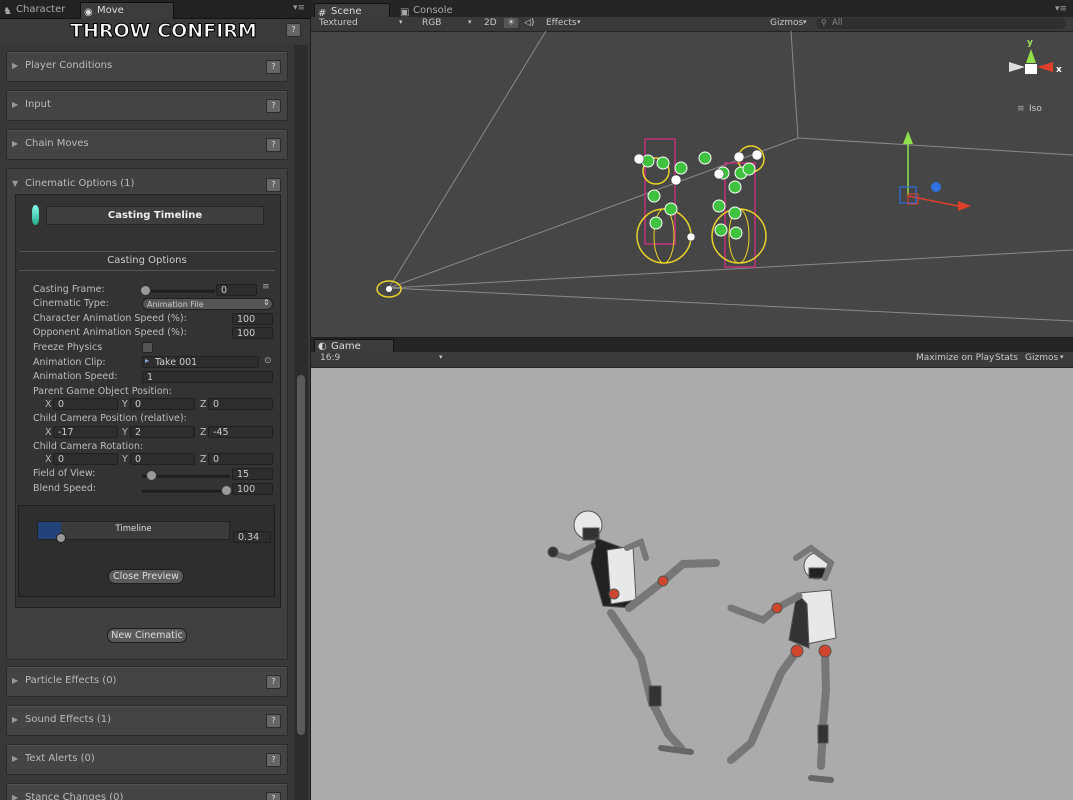 This screenshot has height=800, width=1073. I want to click on freeze-physics-checkbox, so click(147, 347).